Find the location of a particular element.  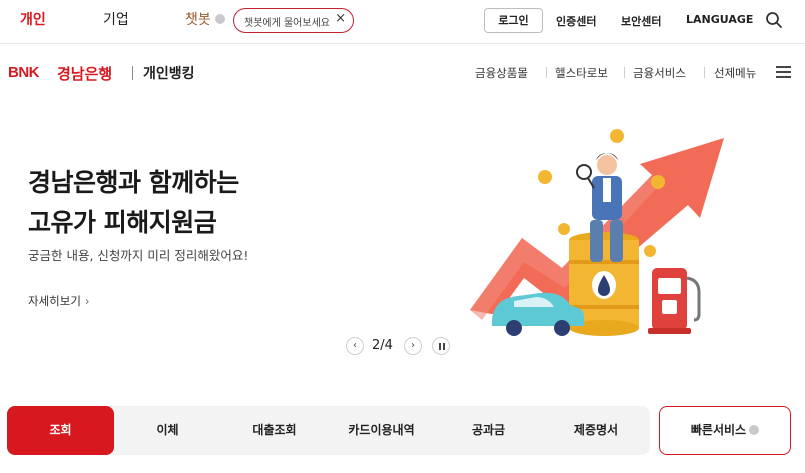

gnb-item-products: 금융상품몰 is located at coordinates (501, 73).